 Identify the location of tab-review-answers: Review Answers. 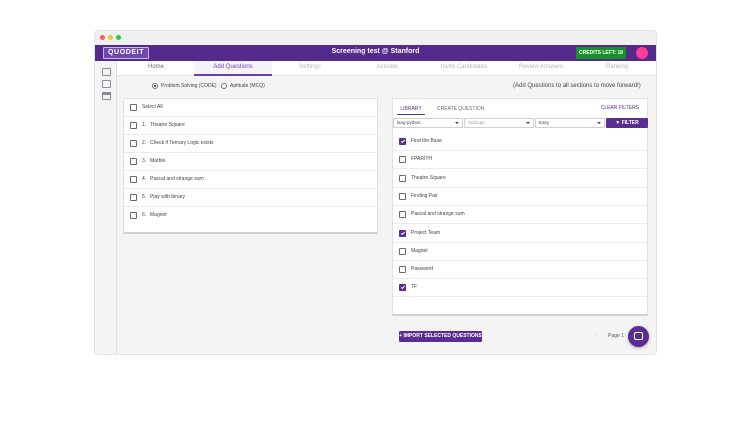
(541, 68).